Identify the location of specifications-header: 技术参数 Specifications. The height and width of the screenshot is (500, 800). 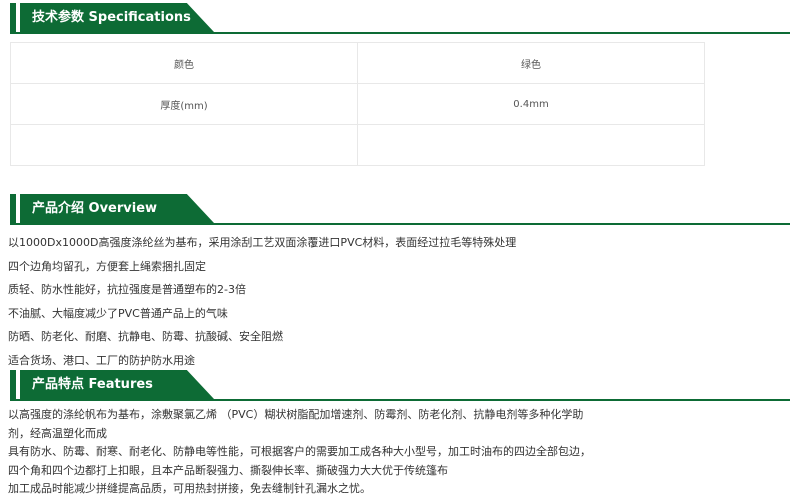
(400, 18).